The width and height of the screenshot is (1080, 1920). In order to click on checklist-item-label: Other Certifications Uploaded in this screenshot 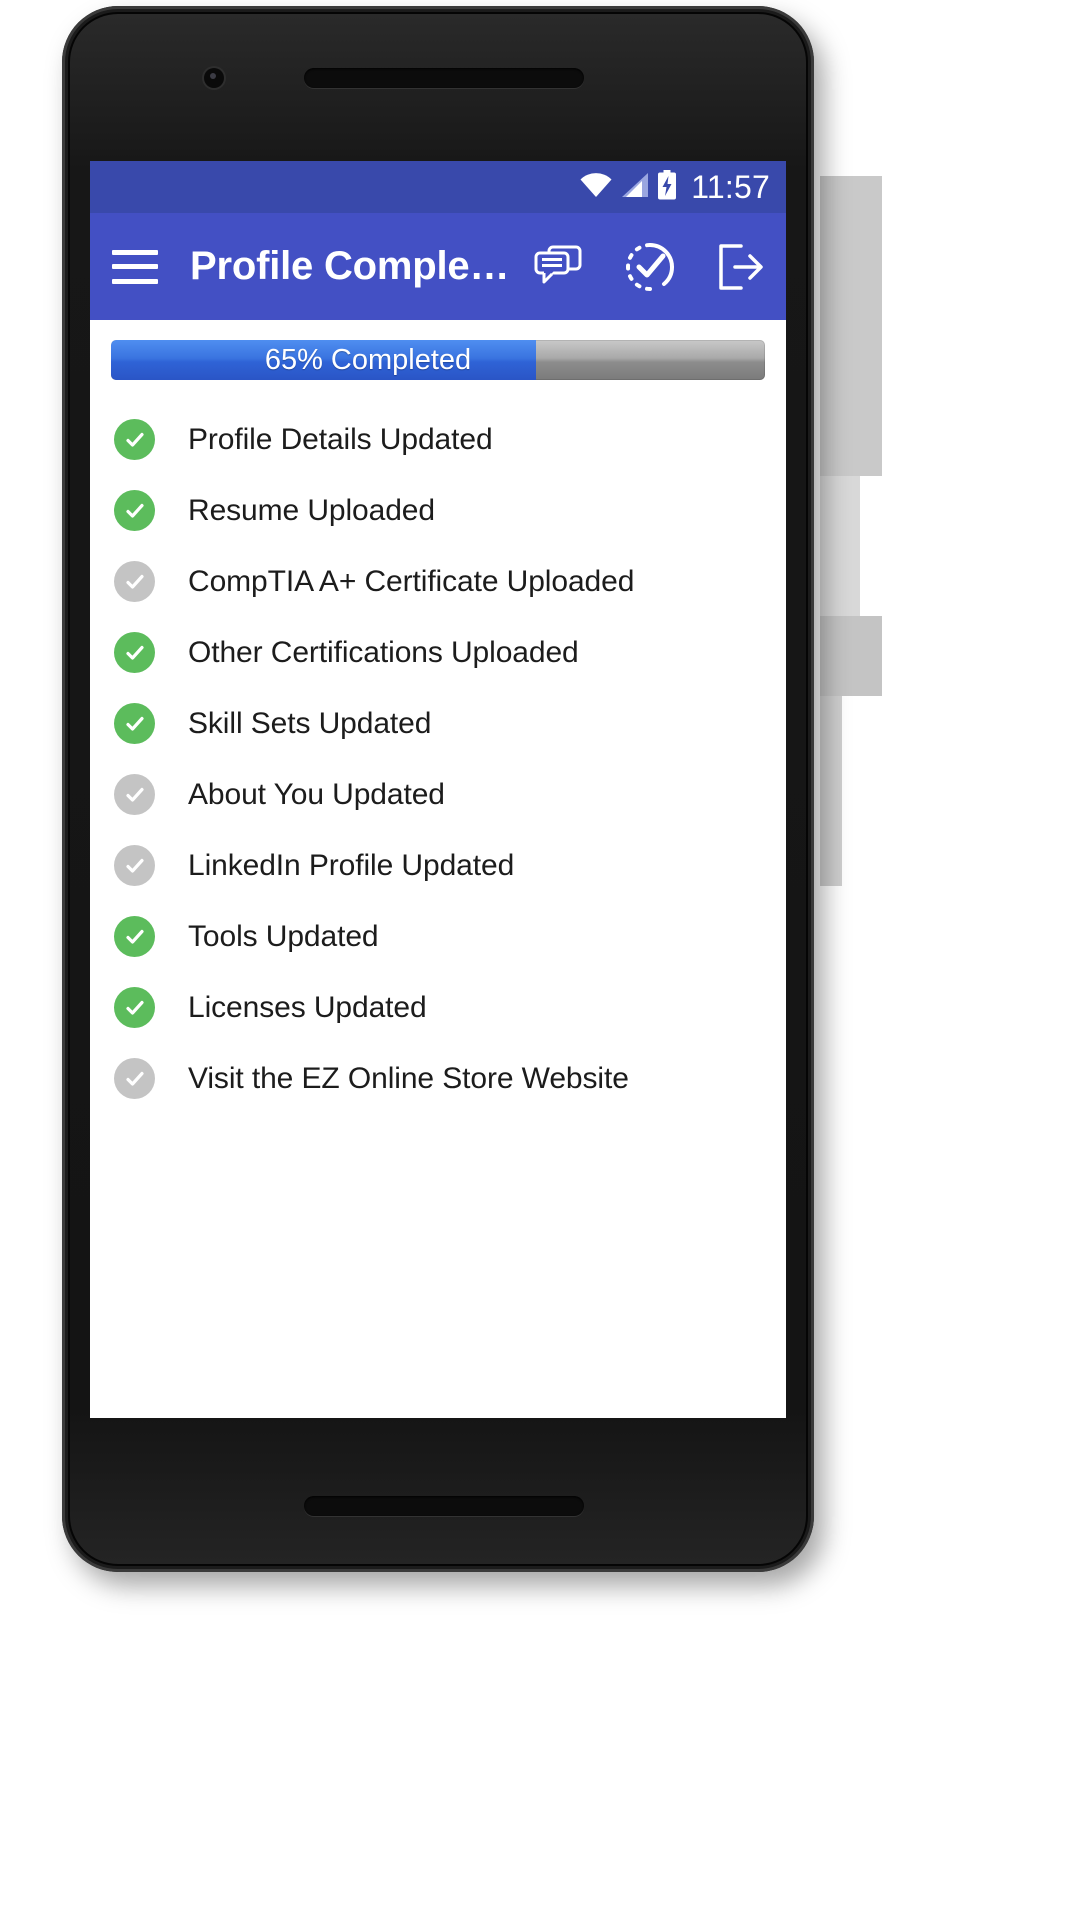, I will do `click(383, 652)`.